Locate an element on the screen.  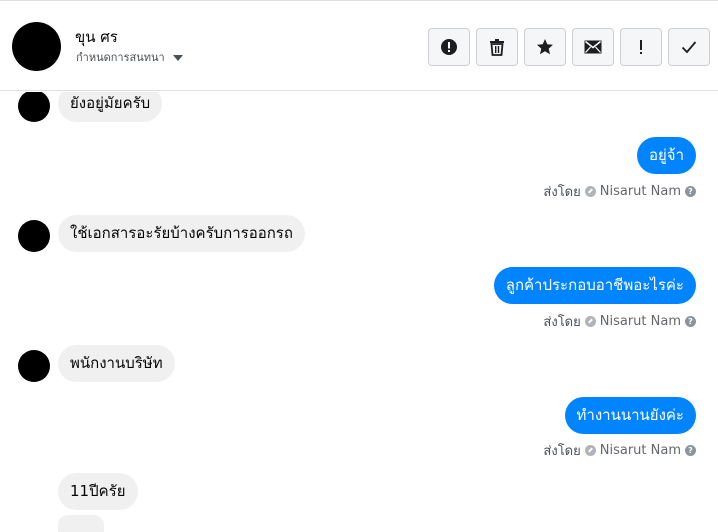
star-icon is located at coordinates (545, 47).